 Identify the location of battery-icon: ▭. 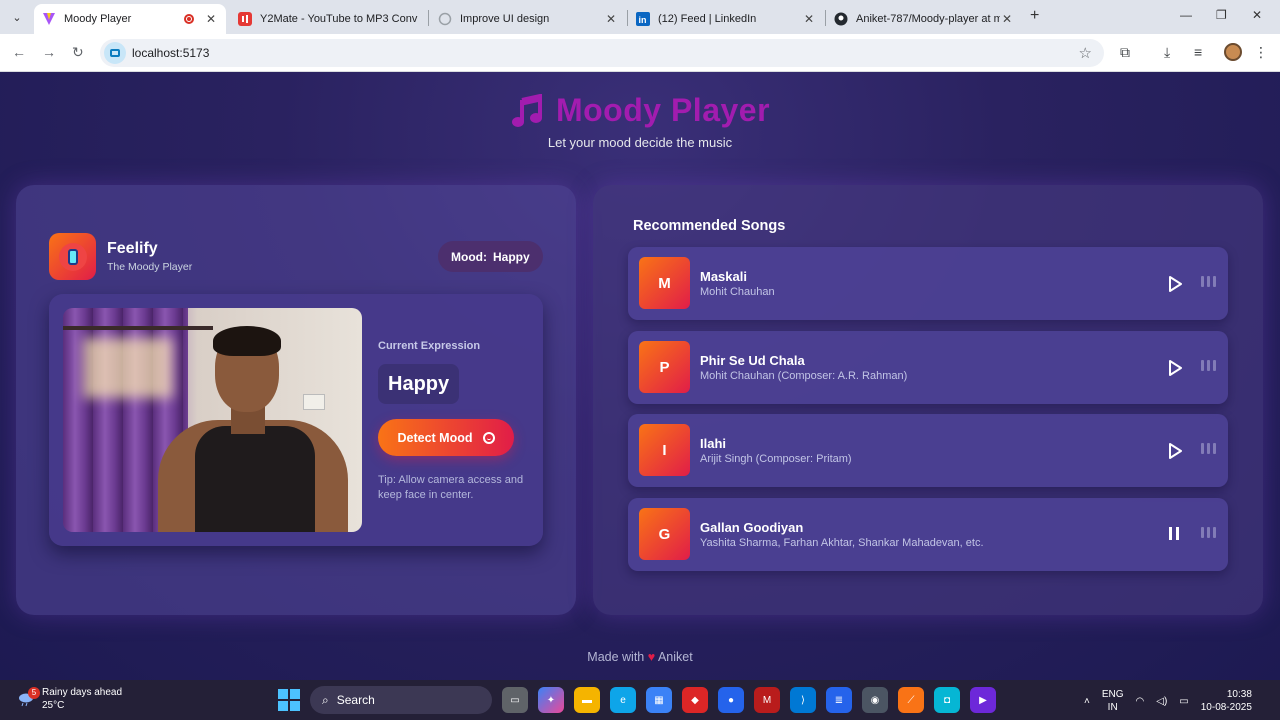
(1183, 701).